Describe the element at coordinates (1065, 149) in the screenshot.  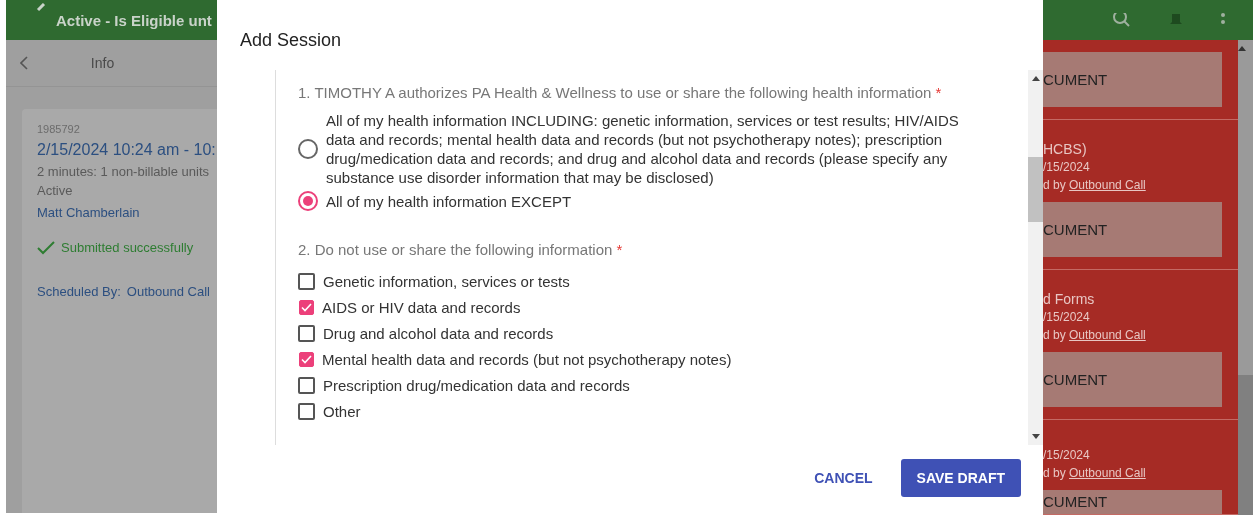
I see `document-title: HCBS)` at that location.